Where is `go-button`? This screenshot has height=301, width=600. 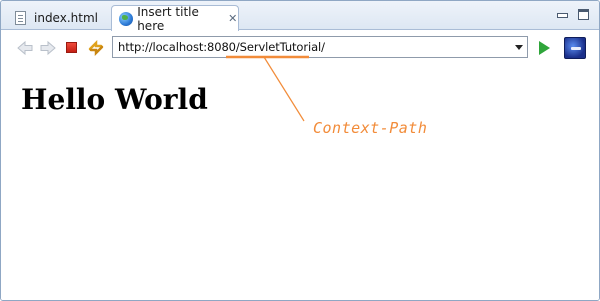
go-button is located at coordinates (545, 48).